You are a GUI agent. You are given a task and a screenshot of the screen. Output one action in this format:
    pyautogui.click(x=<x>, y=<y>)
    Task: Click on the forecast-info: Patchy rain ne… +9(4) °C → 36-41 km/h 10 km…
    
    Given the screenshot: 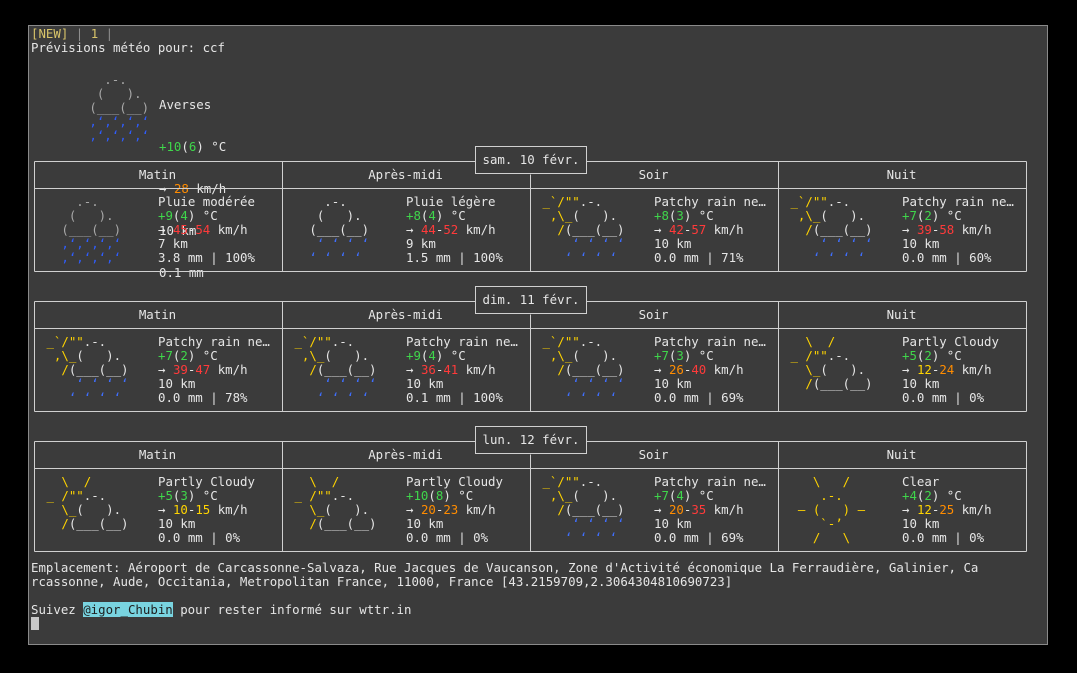 What is the action you would take?
    pyautogui.click(x=462, y=370)
    